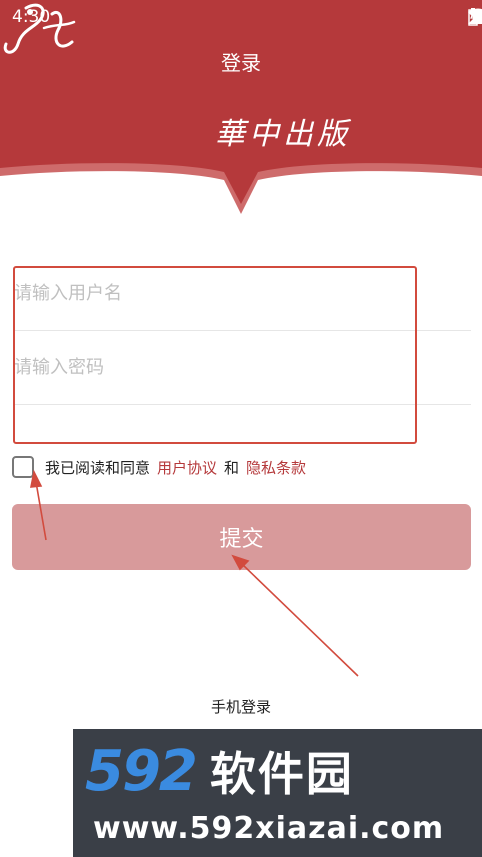 The height and width of the screenshot is (857, 482). Describe the element at coordinates (241, 537) in the screenshot. I see `submit-button: 提交` at that location.